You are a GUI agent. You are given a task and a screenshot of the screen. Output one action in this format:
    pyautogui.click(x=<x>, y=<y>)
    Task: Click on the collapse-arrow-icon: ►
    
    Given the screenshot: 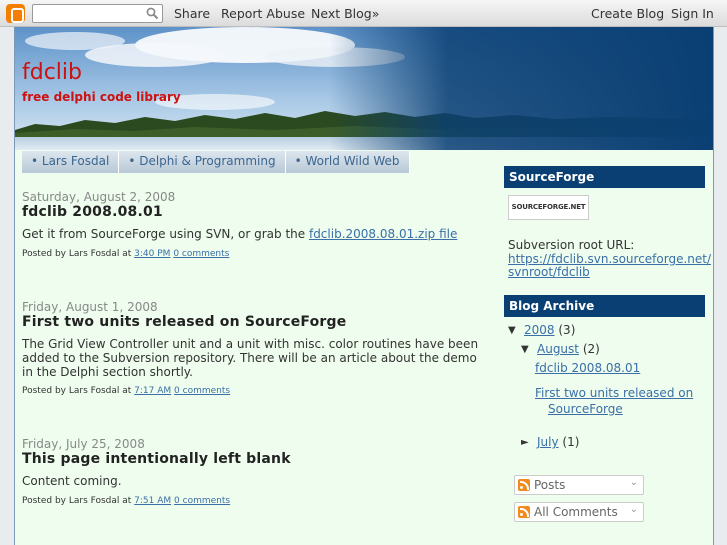 What is the action you would take?
    pyautogui.click(x=525, y=442)
    